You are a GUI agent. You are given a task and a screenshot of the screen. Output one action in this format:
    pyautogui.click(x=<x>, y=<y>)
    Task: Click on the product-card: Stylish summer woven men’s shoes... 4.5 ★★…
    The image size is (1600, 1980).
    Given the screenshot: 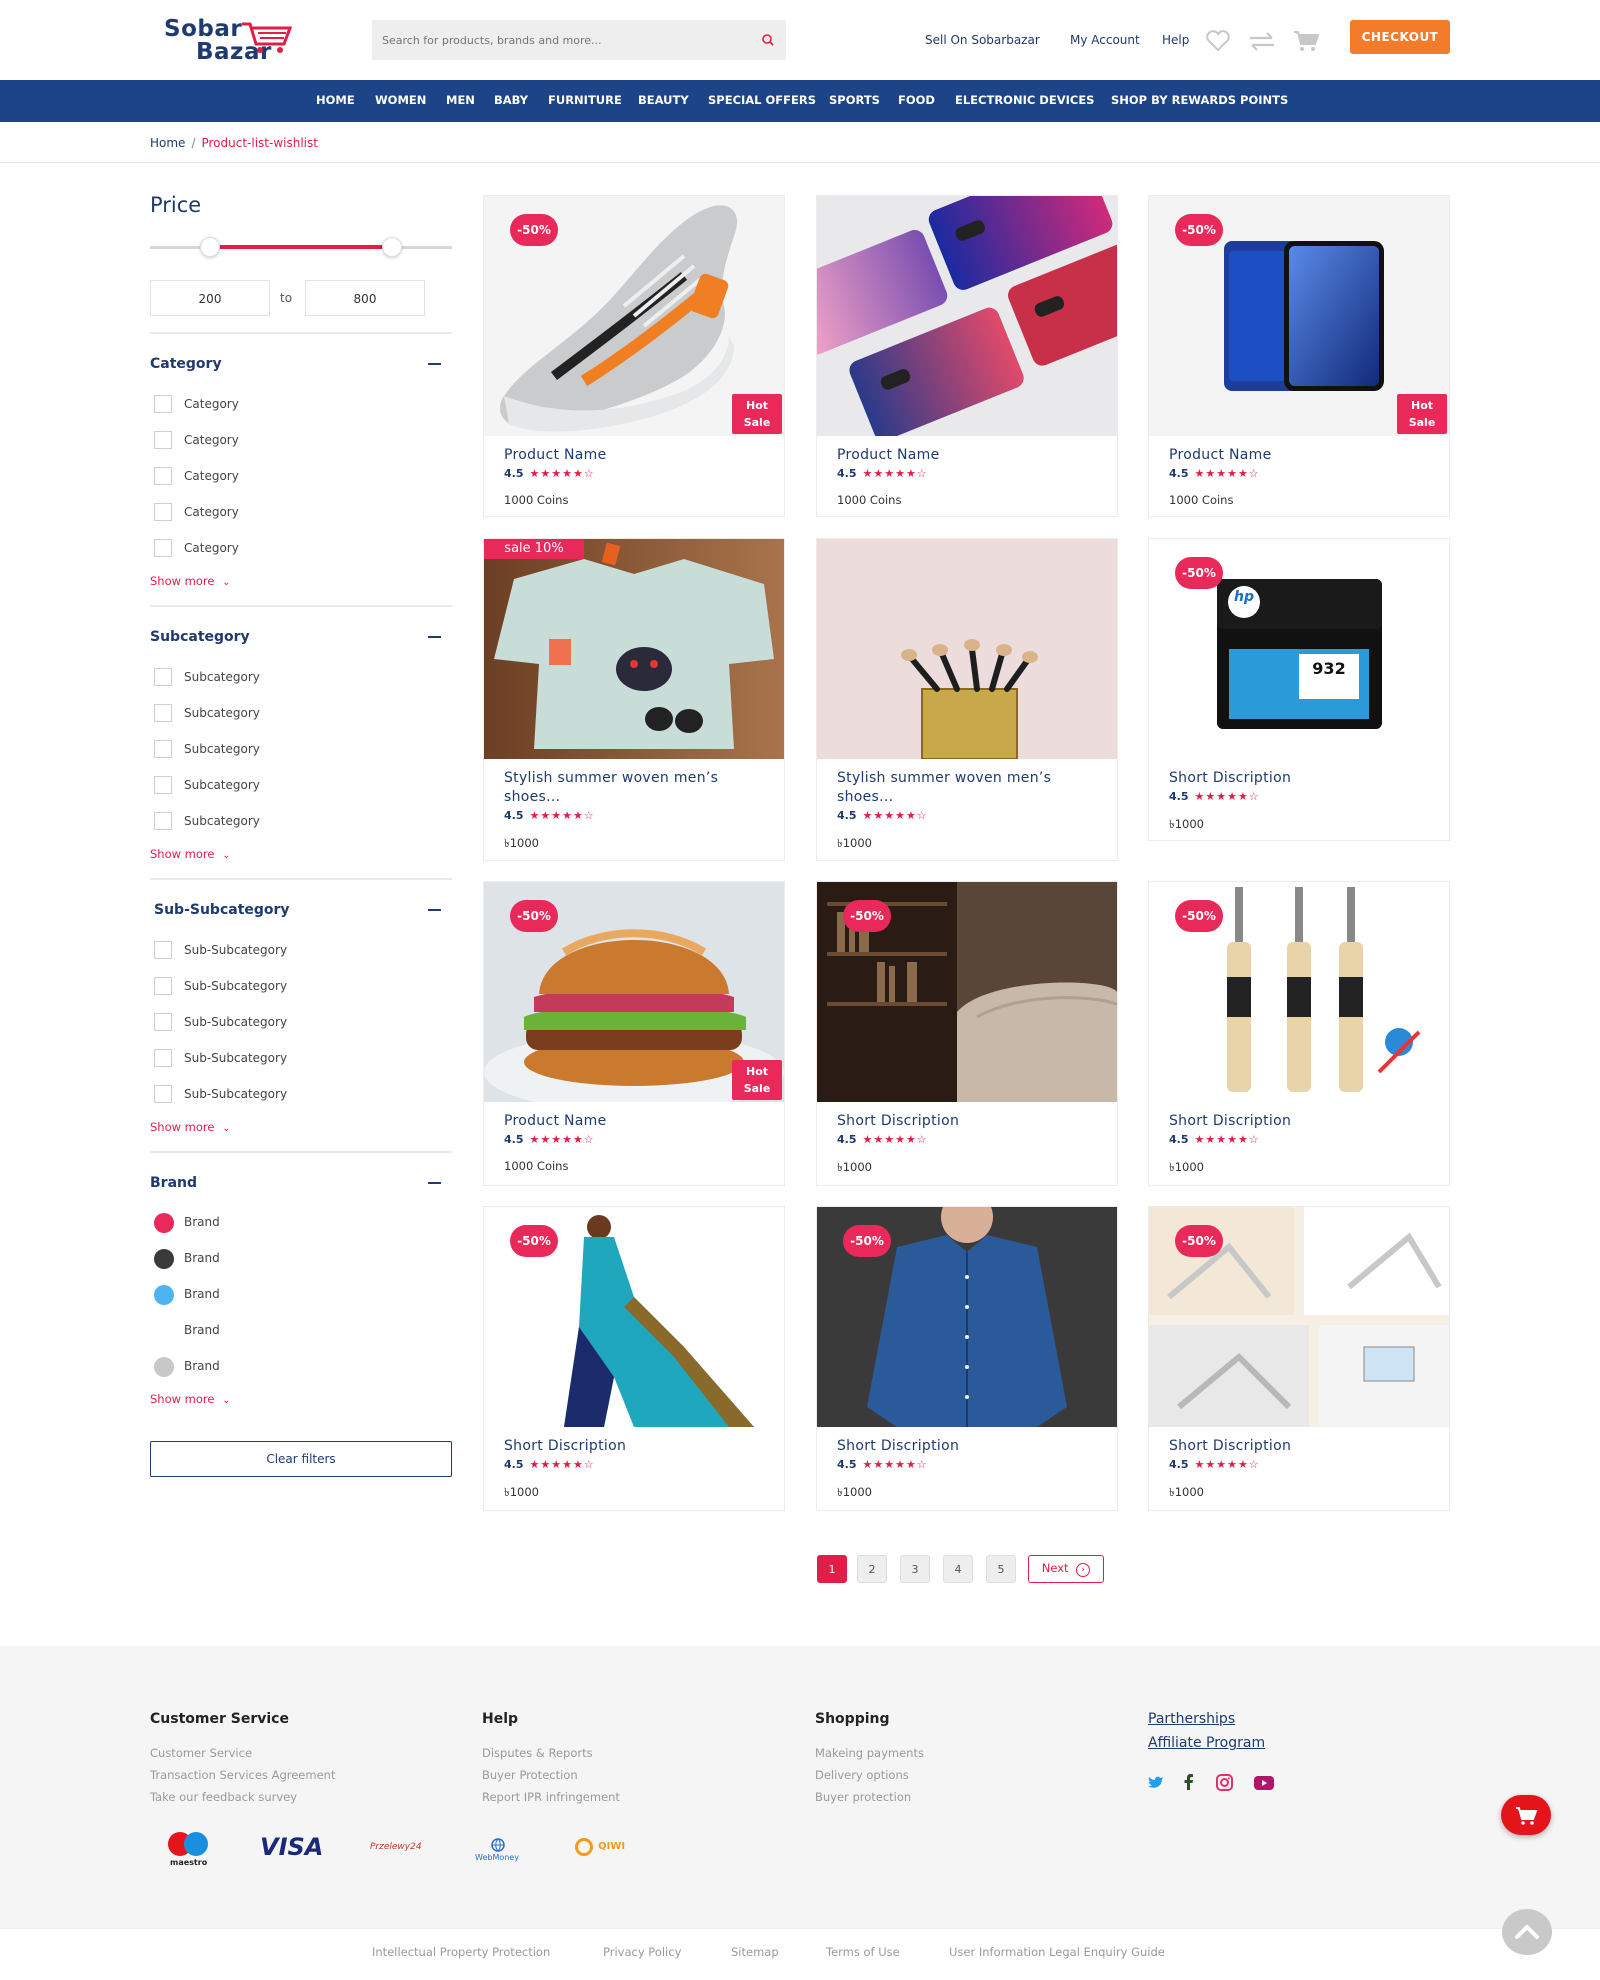 What is the action you would take?
    pyautogui.click(x=967, y=699)
    